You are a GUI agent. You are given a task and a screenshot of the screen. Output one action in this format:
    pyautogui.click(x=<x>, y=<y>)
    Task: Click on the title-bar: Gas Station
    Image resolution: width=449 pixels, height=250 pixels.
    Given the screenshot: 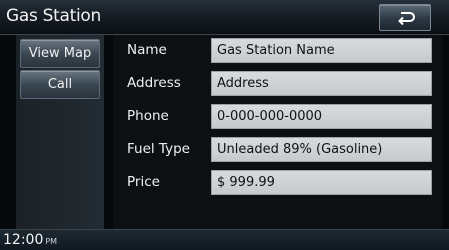 What is the action you would take?
    pyautogui.click(x=224, y=17)
    